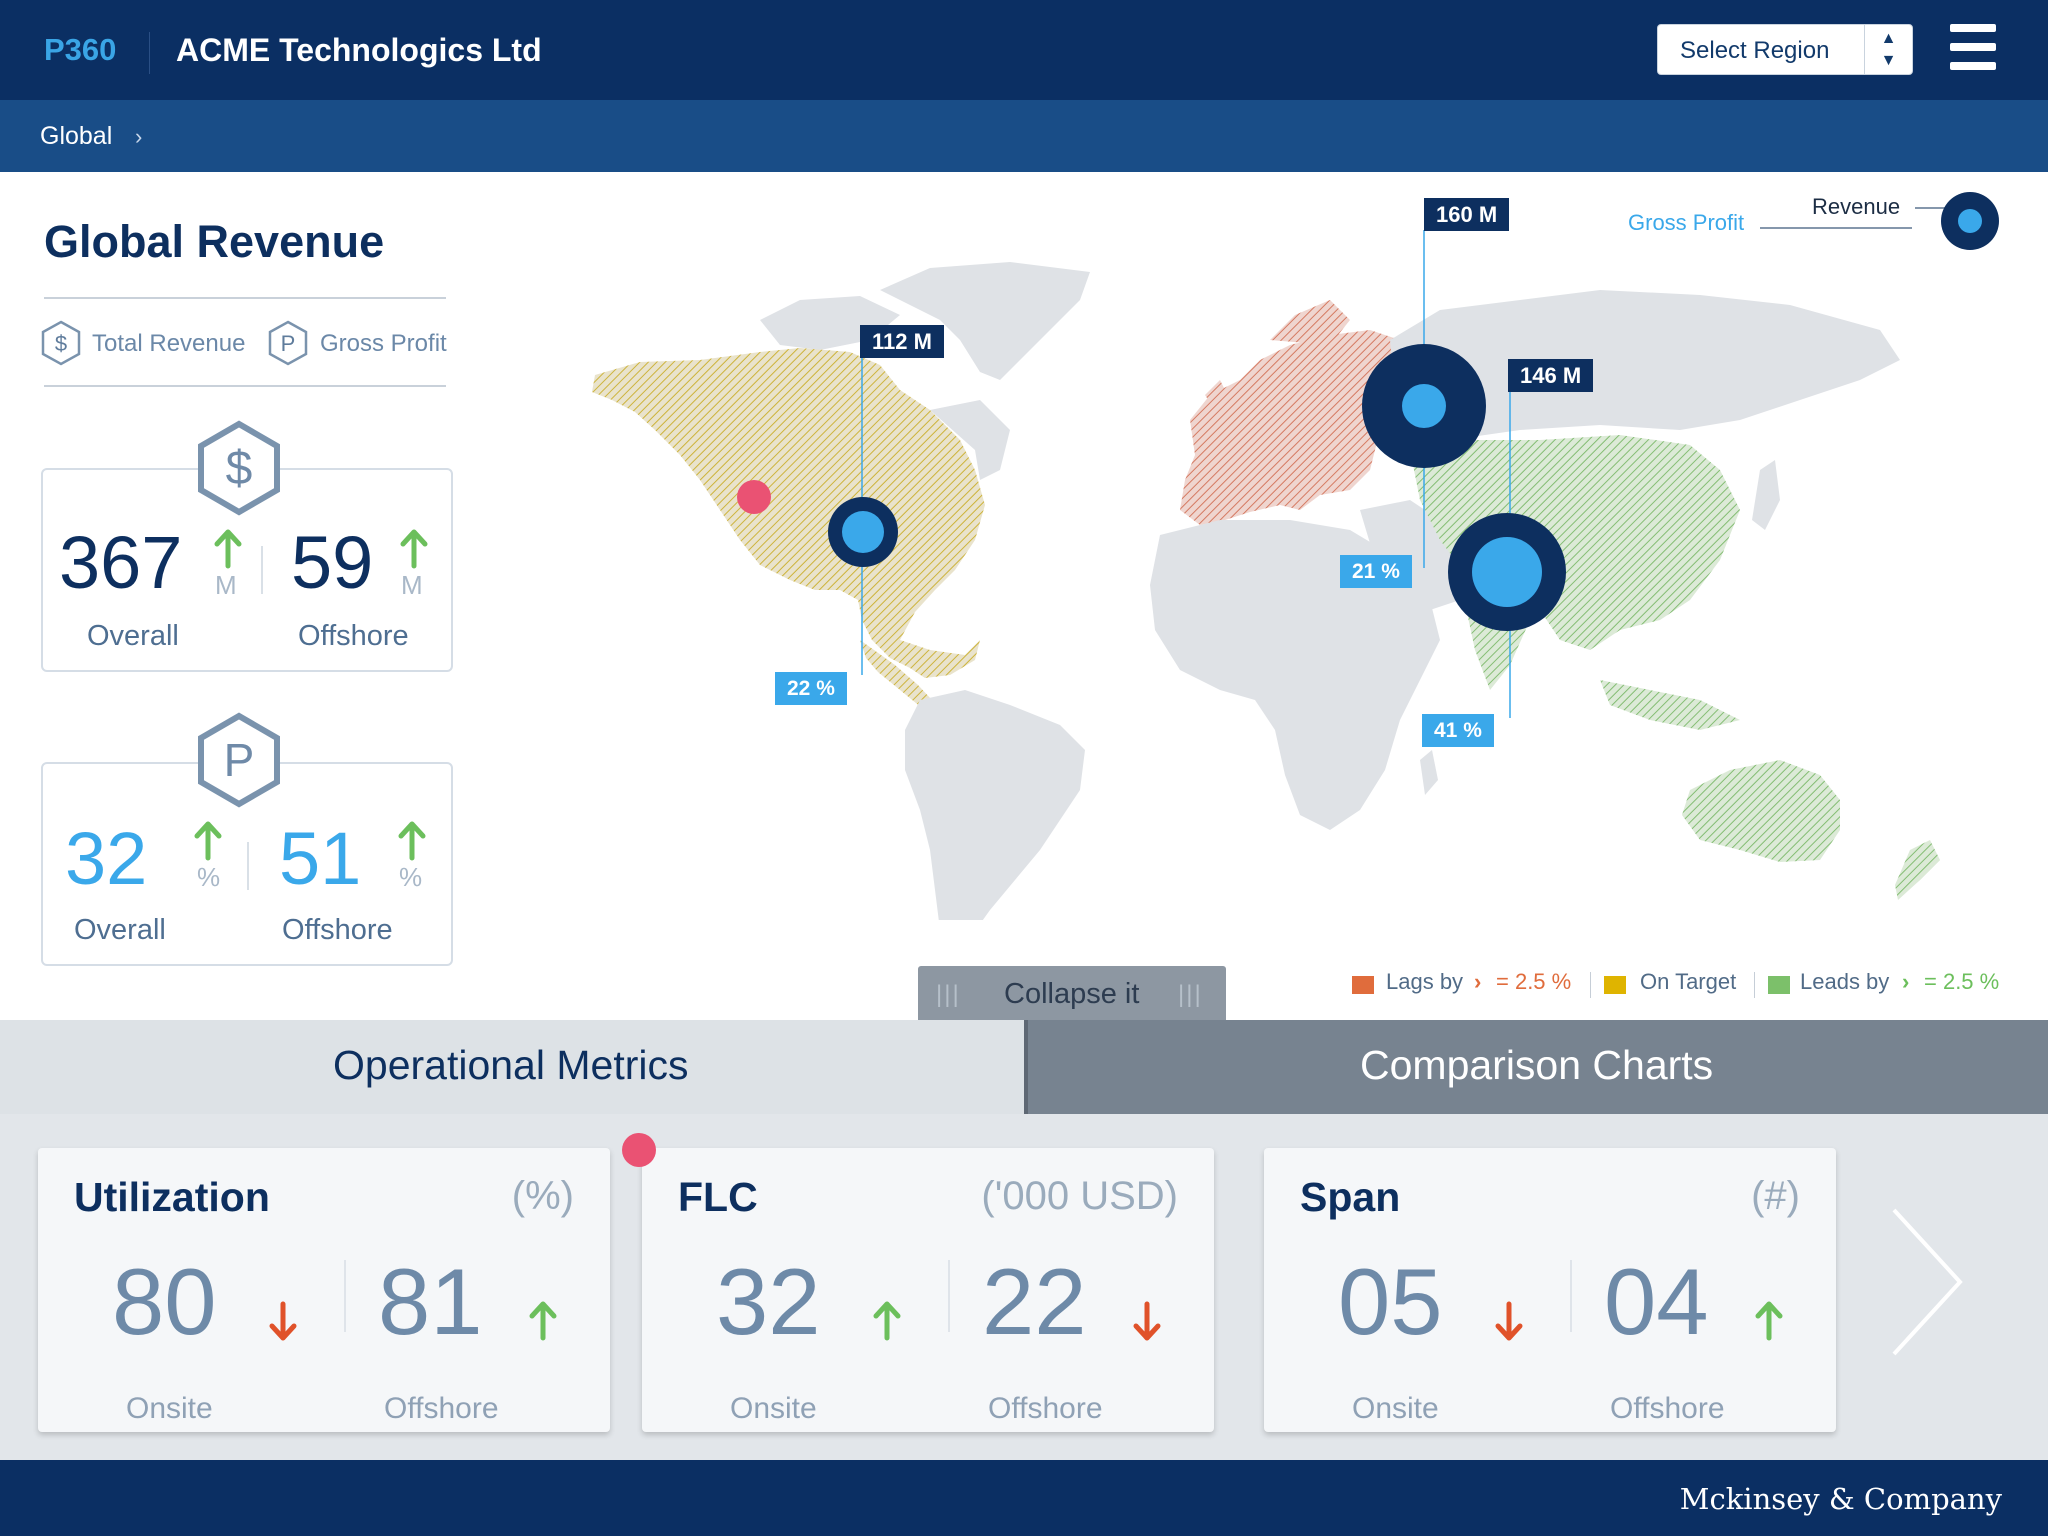  Describe the element at coordinates (542, 1196) in the screenshot. I see `metric-unit: (%)` at that location.